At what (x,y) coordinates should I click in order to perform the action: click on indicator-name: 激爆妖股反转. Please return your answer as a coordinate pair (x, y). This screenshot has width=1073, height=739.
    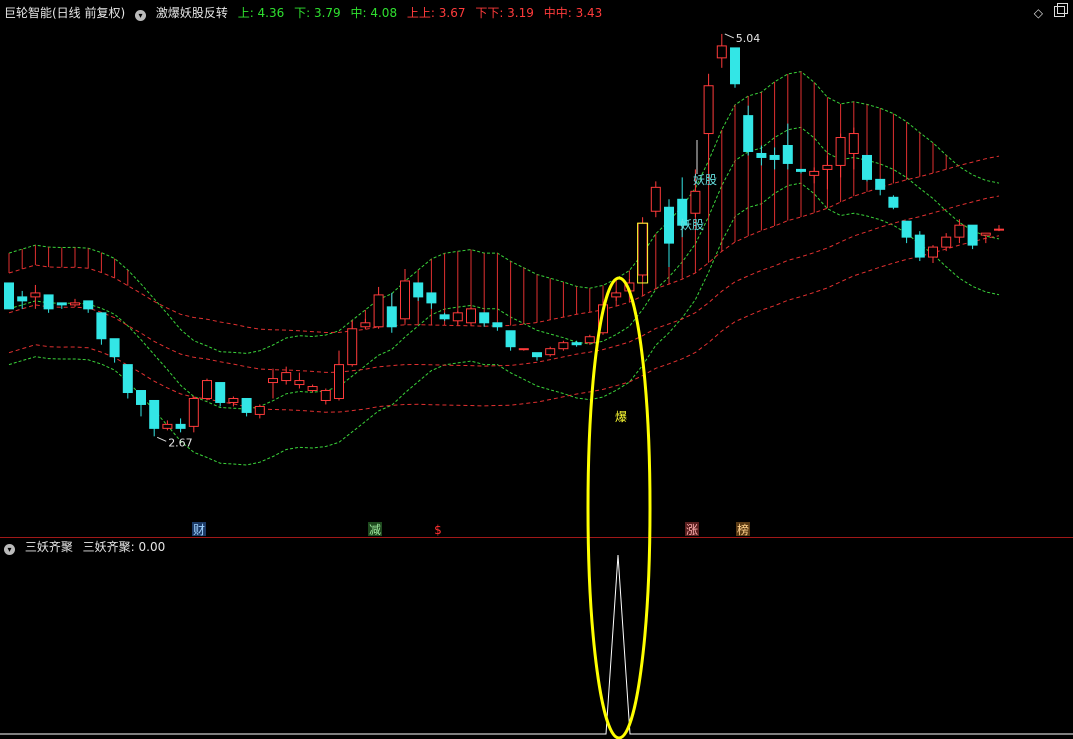
    Looking at the image, I should click on (192, 13).